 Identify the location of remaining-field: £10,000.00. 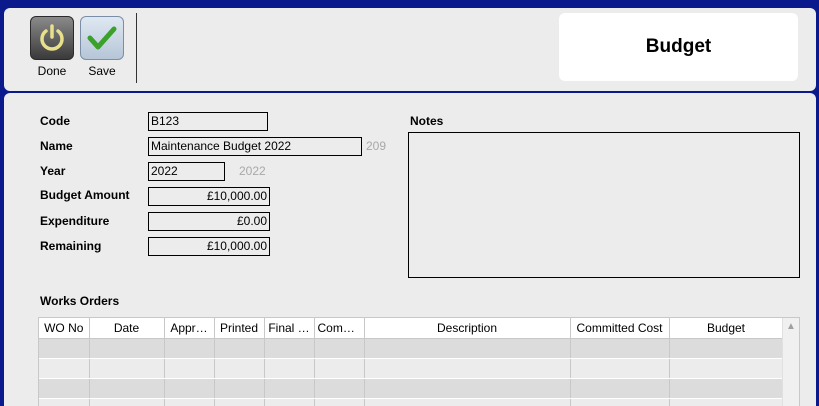
(209, 246).